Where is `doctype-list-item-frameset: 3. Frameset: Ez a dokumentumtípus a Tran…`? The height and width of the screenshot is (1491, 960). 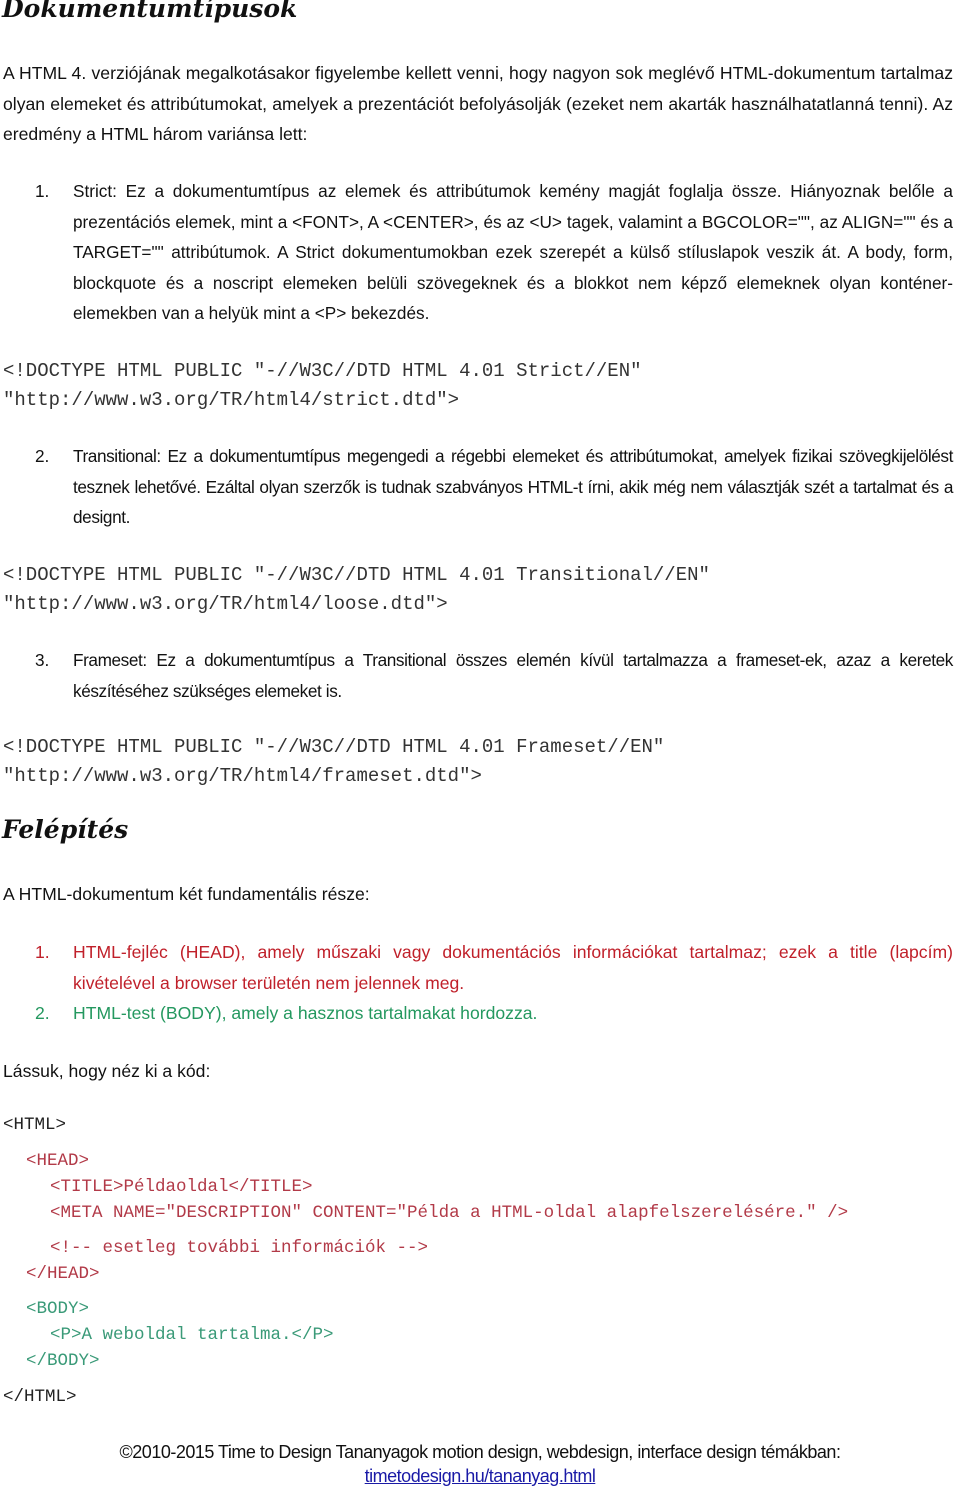 doctype-list-item-frameset: 3. Frameset: Ez a dokumentumtípus a Tran… is located at coordinates (494, 675).